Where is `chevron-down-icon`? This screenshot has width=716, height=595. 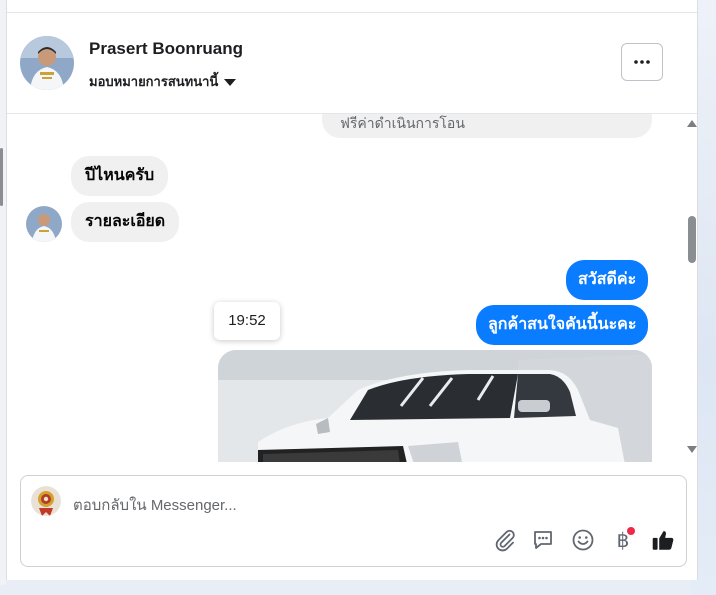
chevron-down-icon is located at coordinates (230, 83).